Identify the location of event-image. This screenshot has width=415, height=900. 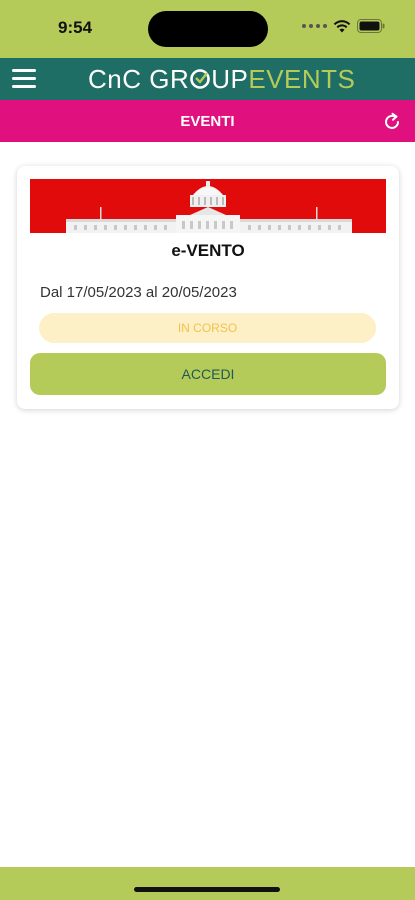
(208, 206).